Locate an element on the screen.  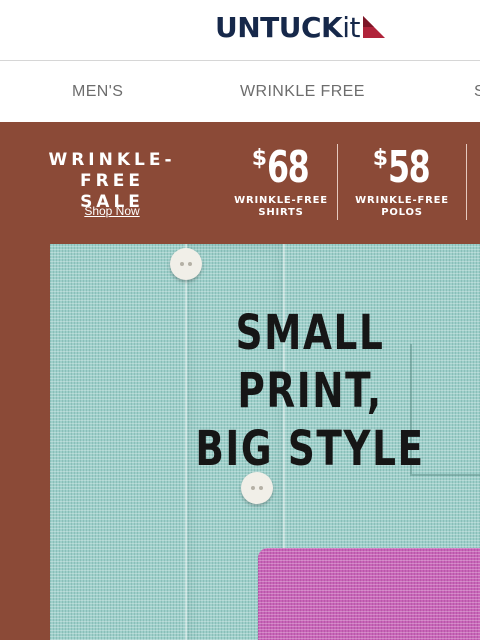
shirt-button-top is located at coordinates (186, 264).